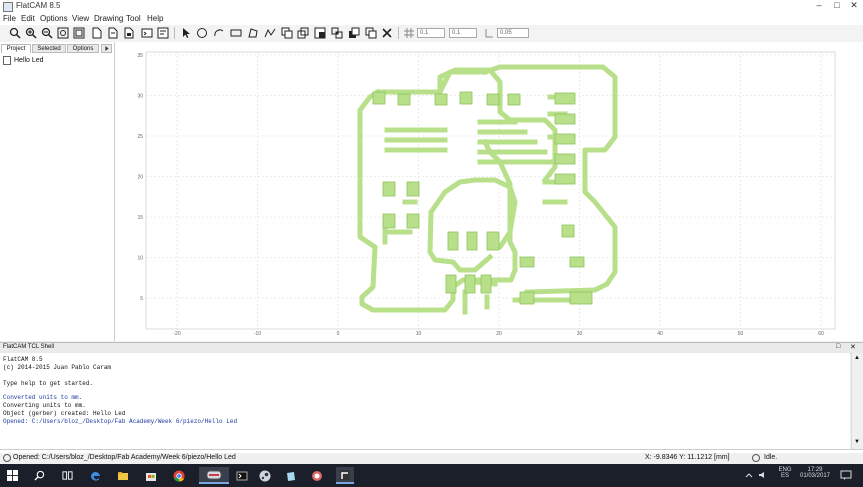 The image size is (863, 487). I want to click on clock: 17:29 01/03/2017, so click(815, 473).